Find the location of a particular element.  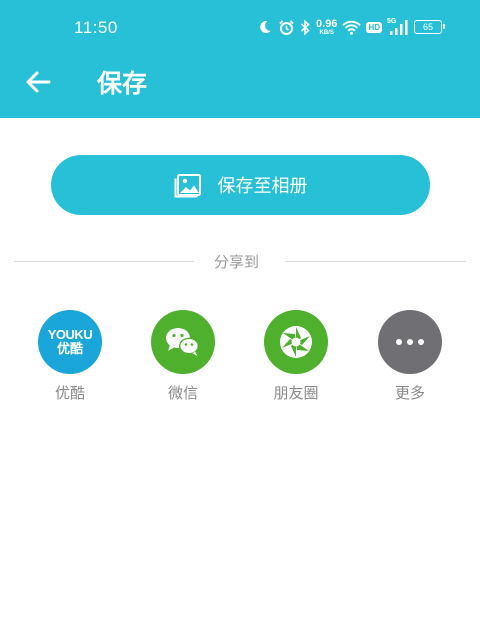

battery-indicator: 65 is located at coordinates (429, 27).